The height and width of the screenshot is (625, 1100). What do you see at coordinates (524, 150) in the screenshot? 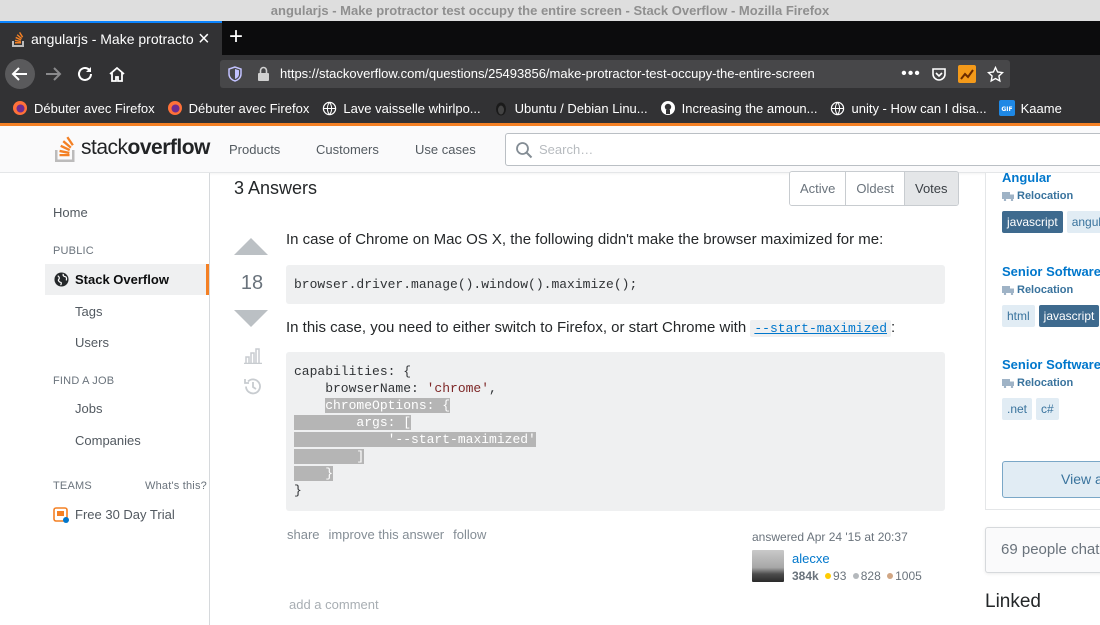
I see `search-icon` at bounding box center [524, 150].